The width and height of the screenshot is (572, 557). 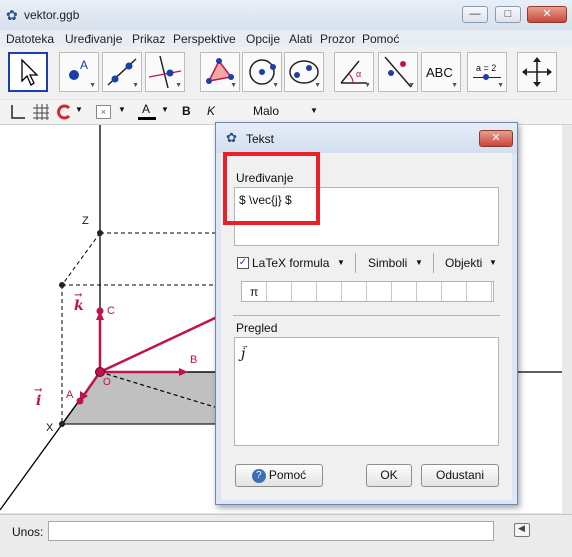 I want to click on label-x: X, so click(x=50, y=428).